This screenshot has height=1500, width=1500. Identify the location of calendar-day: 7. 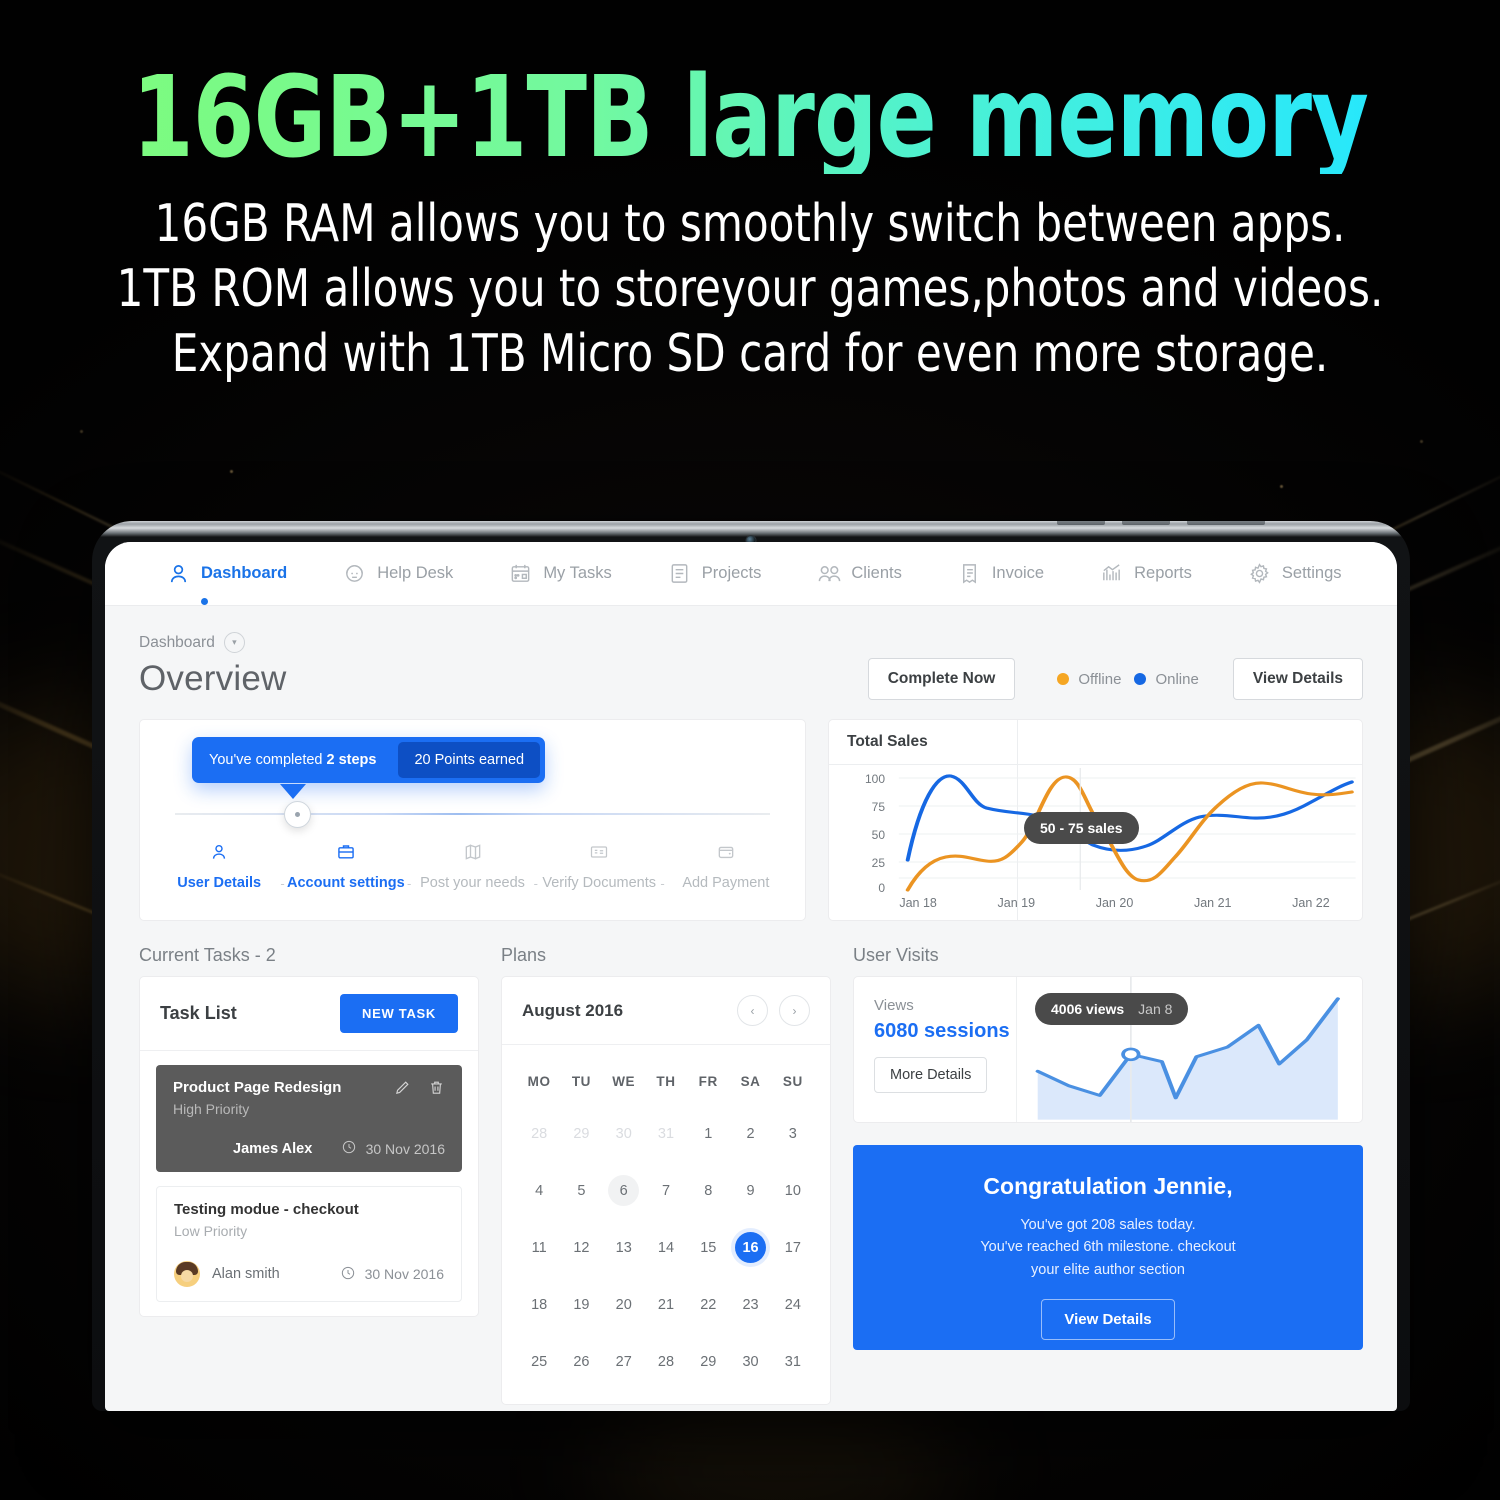
(666, 1190).